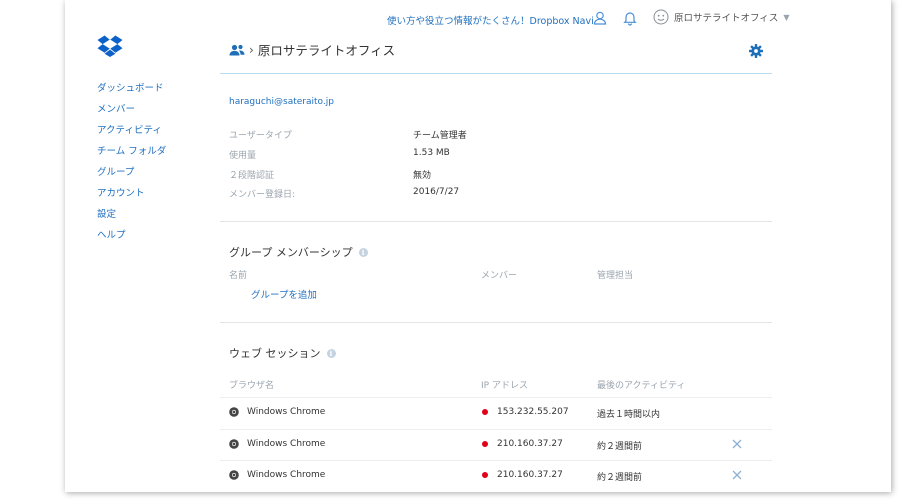 Image resolution: width=900 pixels, height=500 pixels. I want to click on session-col-activity: 最後のアクティビティ, so click(641, 386).